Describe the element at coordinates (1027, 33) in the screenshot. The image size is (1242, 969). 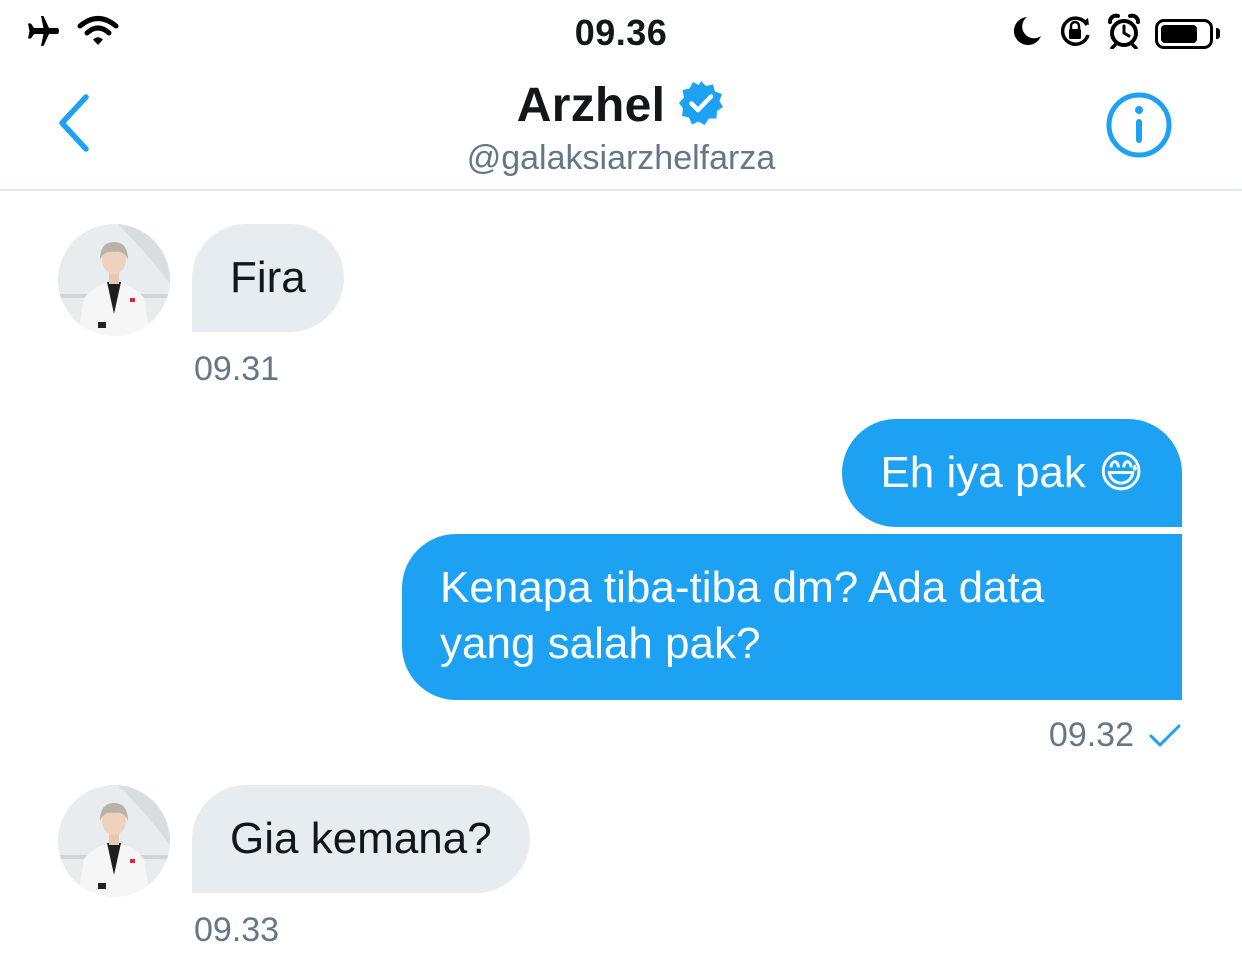
I see `moon-icon` at that location.